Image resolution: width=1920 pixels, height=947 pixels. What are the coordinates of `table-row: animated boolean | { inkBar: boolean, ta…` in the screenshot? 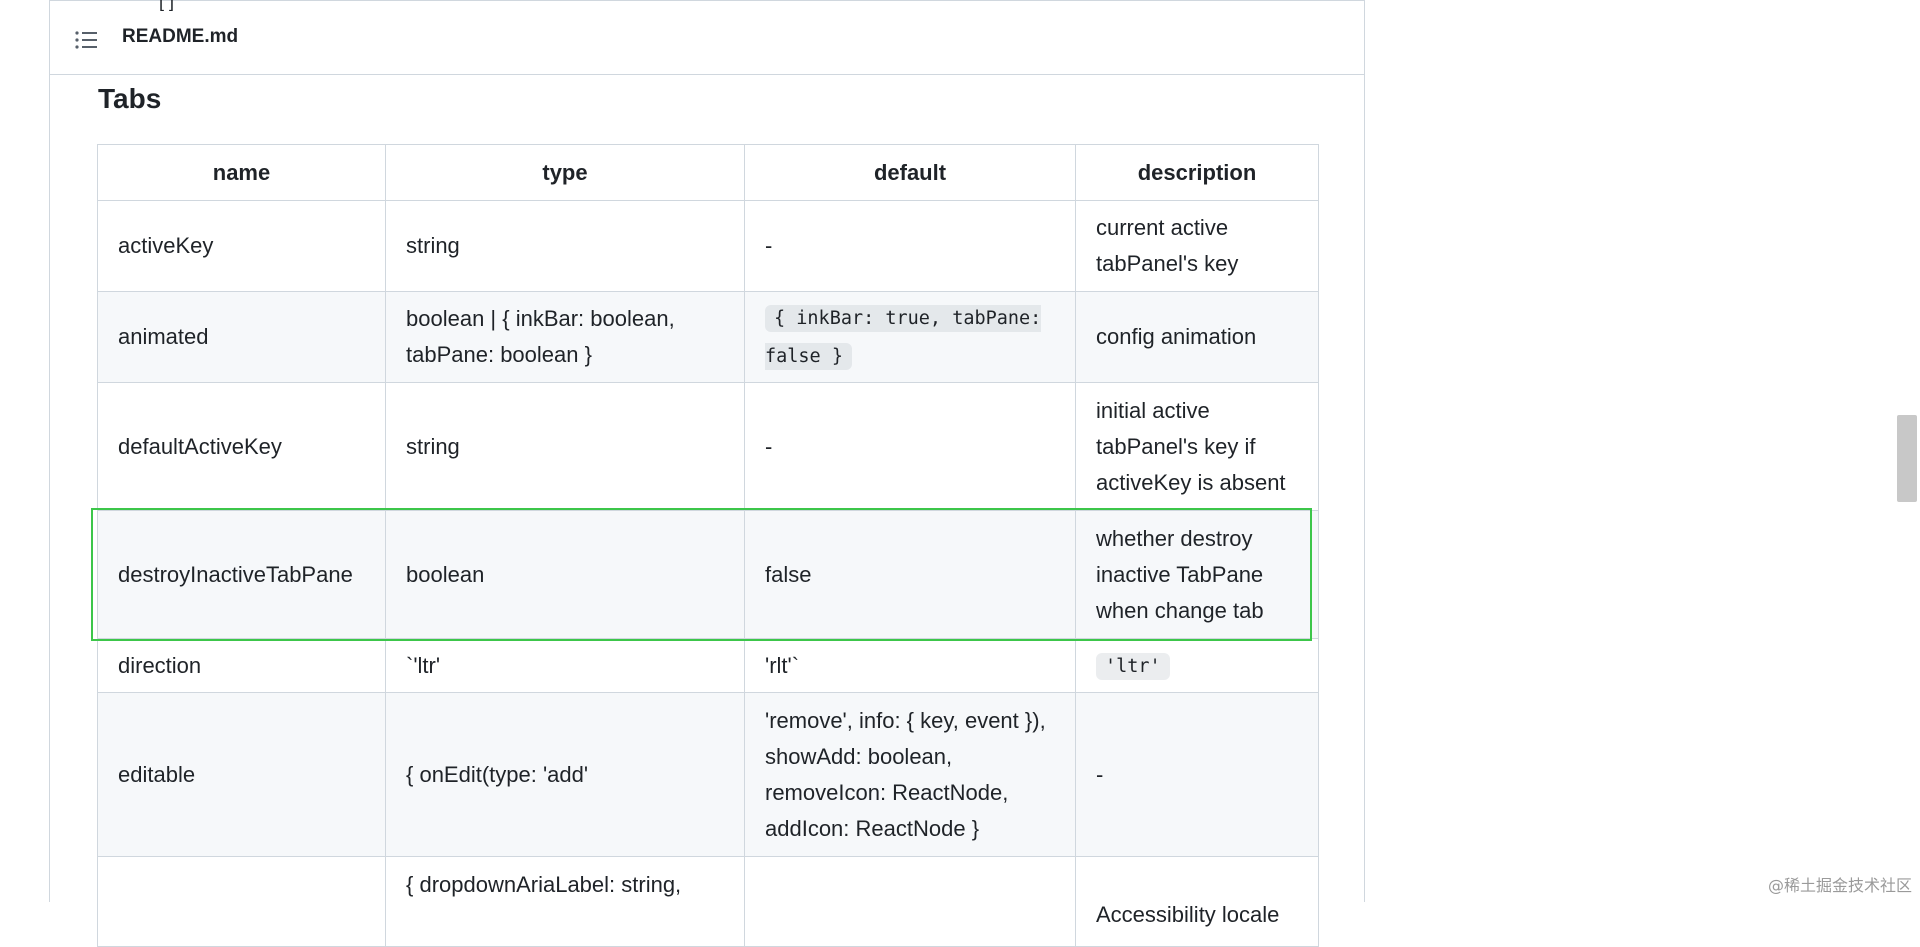 It's located at (708, 337).